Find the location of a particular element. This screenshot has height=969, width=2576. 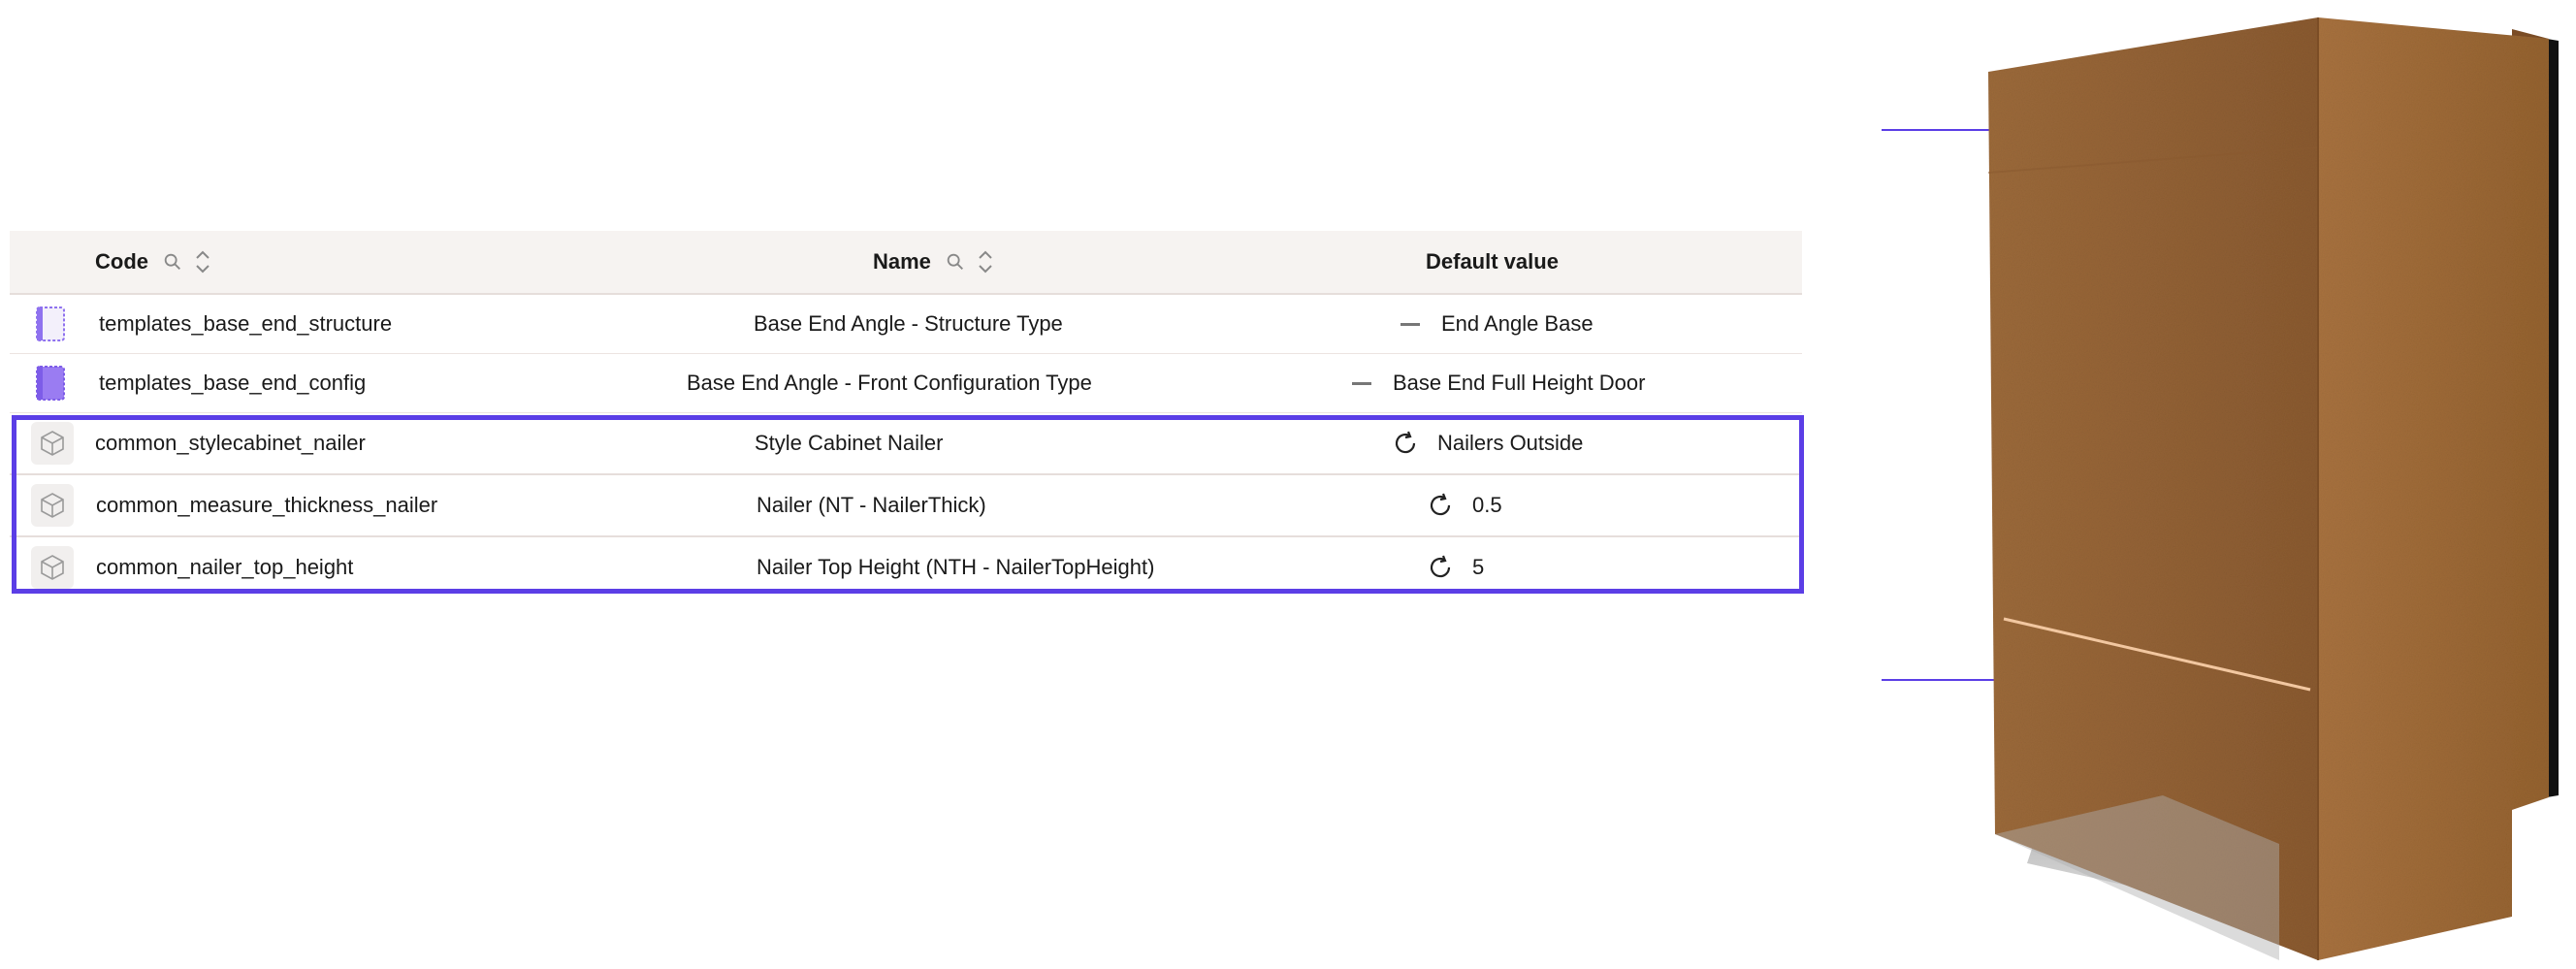

code-cell: common_stylecabinet_nailer is located at coordinates (230, 443).